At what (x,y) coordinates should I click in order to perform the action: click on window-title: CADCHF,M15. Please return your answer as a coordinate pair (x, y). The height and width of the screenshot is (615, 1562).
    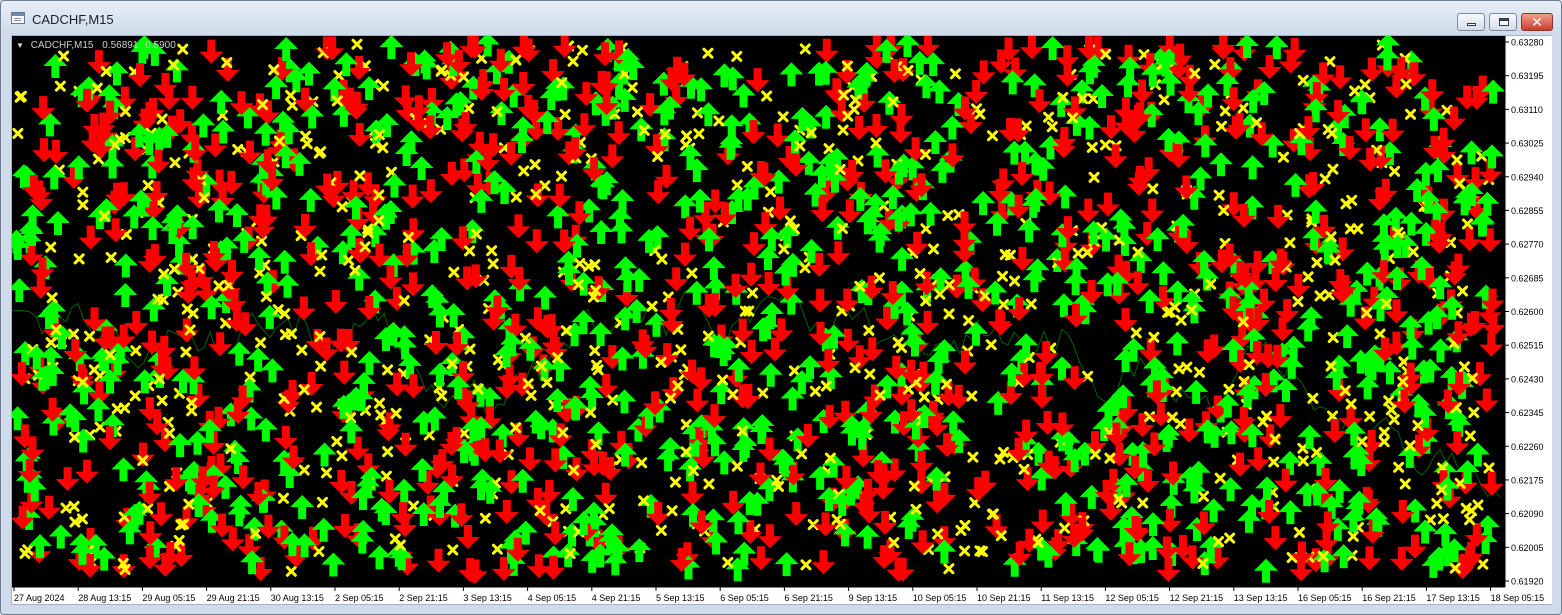
    Looking at the image, I should click on (73, 19).